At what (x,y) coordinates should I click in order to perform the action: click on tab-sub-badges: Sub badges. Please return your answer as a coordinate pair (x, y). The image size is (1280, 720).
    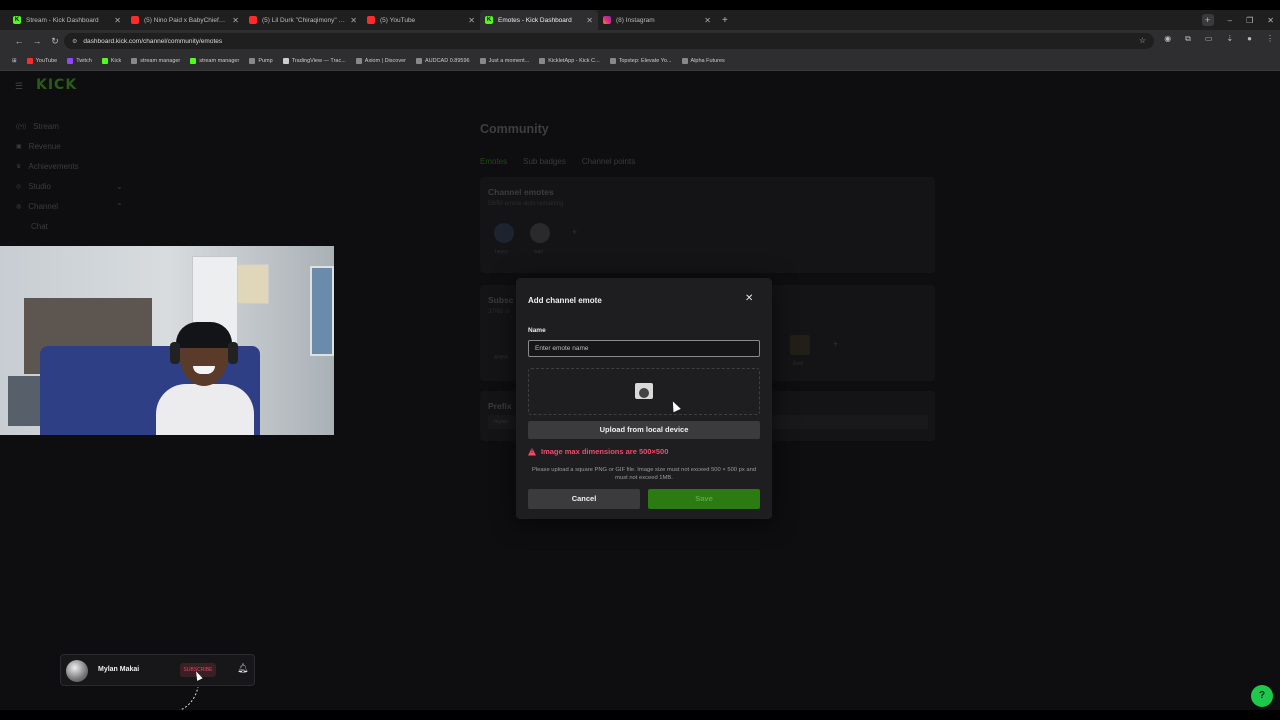
    Looking at the image, I should click on (544, 161).